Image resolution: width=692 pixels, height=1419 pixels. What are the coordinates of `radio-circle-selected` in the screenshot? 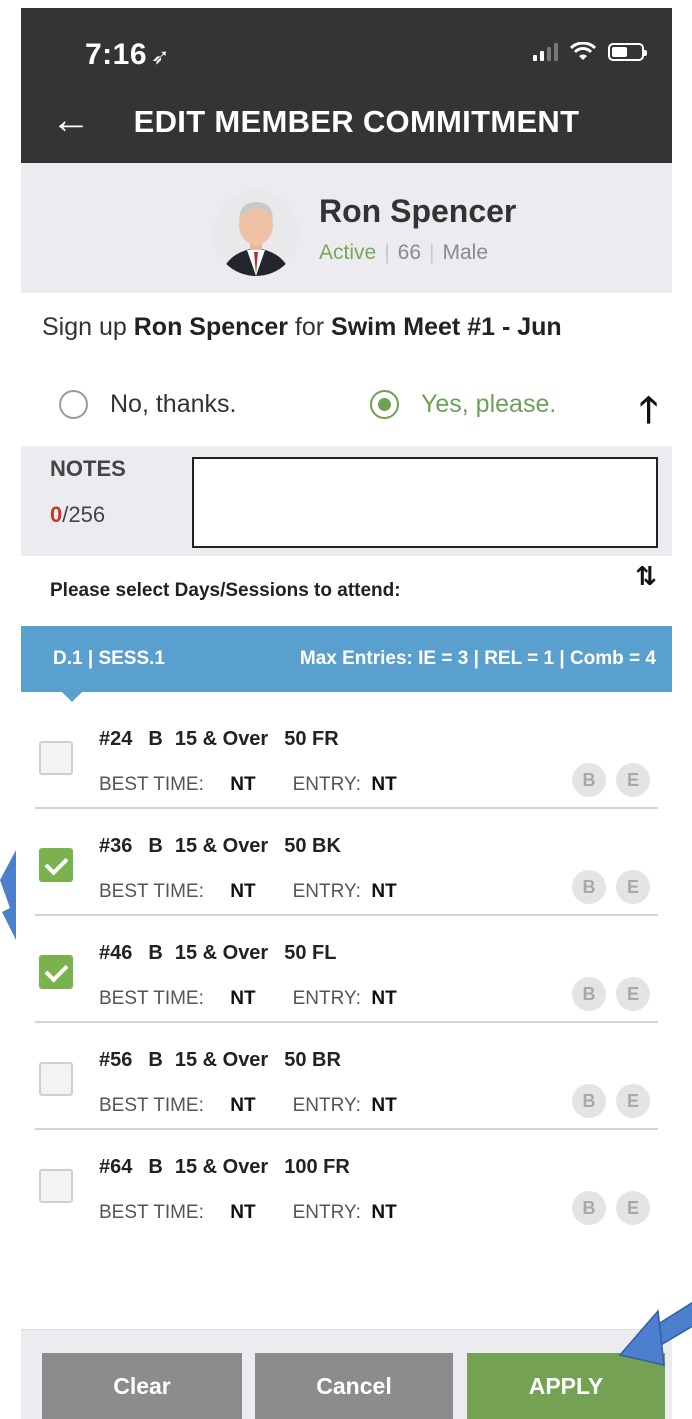 It's located at (384, 404).